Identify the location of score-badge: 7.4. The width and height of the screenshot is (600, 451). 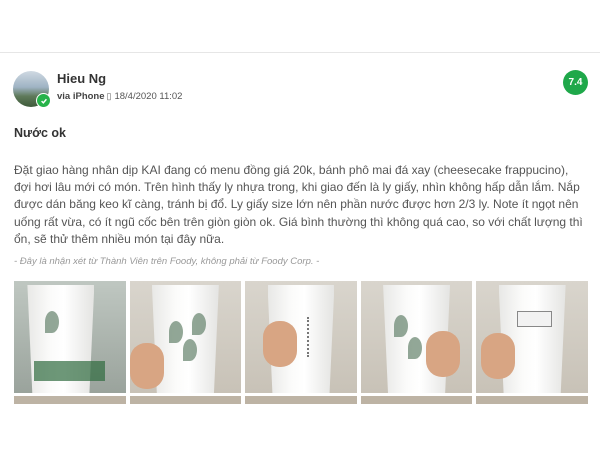
(575, 82).